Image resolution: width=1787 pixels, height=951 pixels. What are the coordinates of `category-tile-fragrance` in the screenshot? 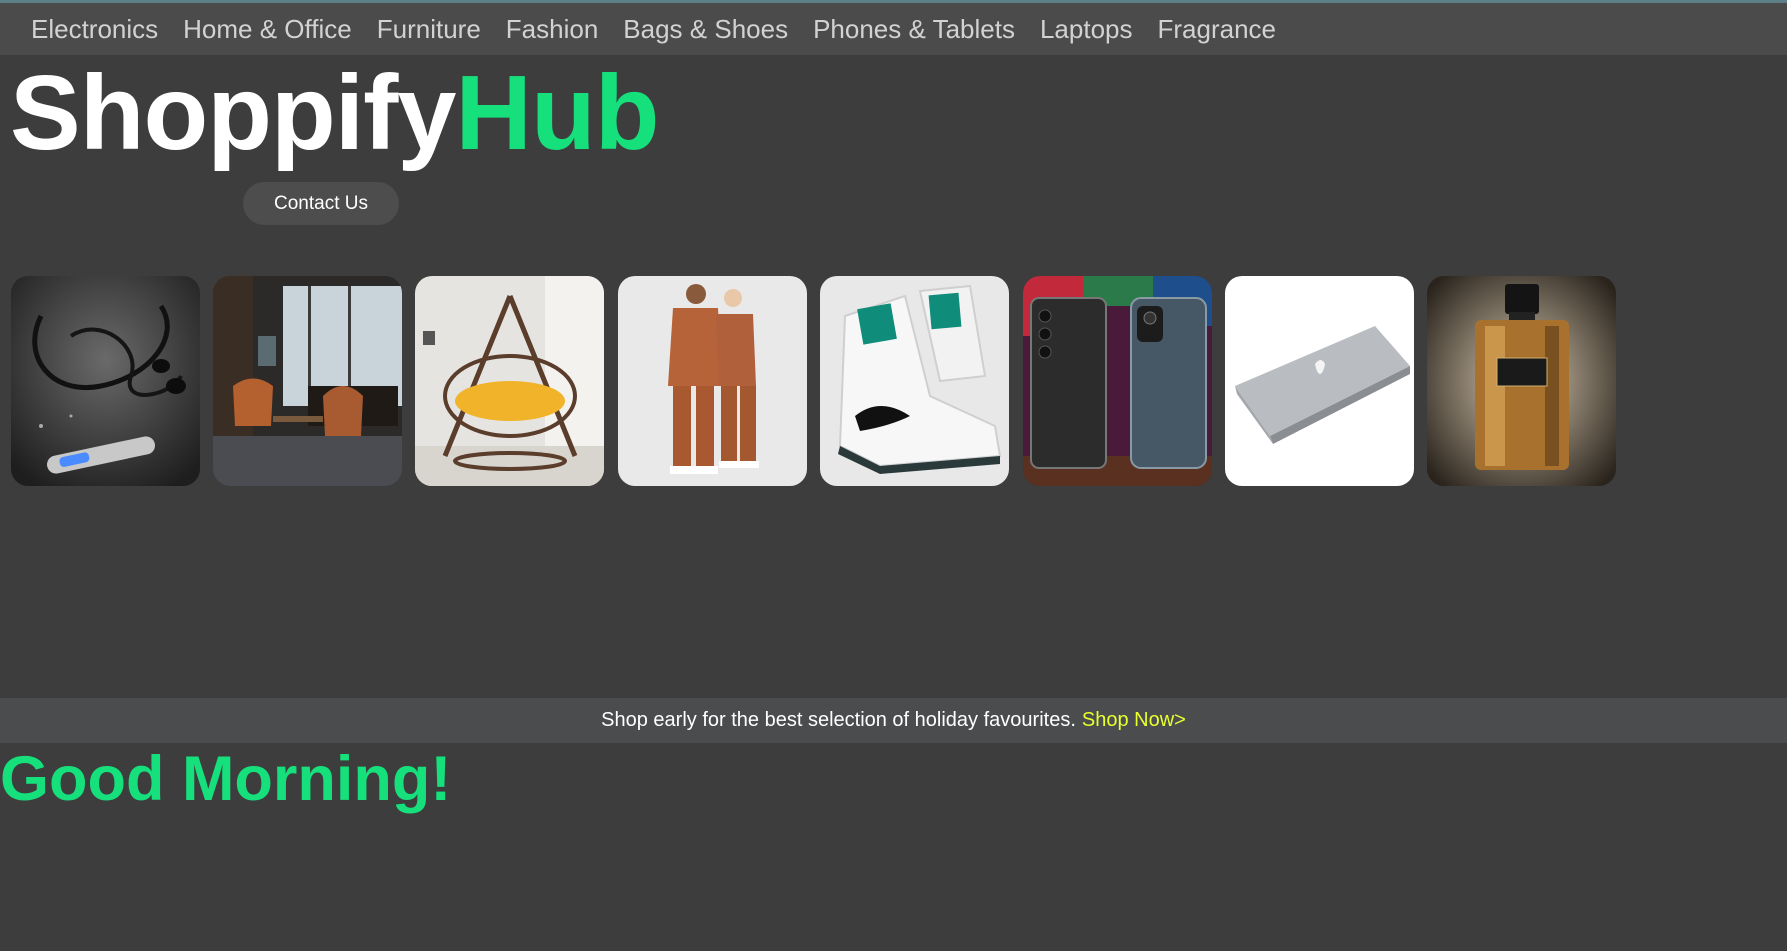 It's located at (1521, 381).